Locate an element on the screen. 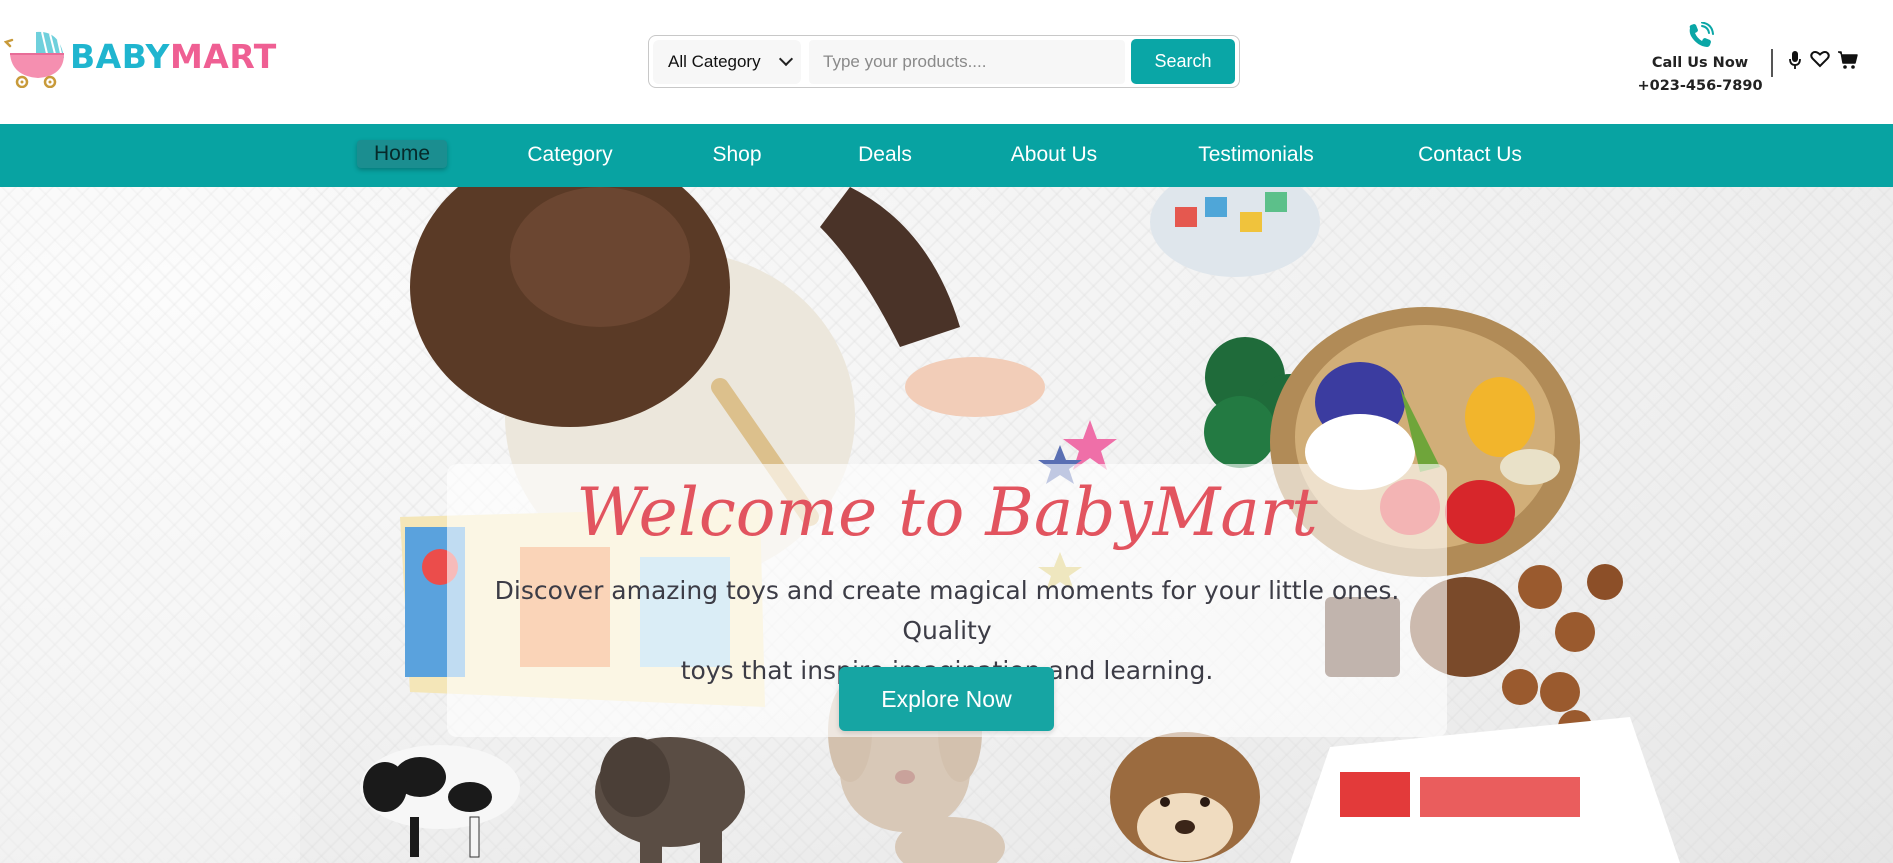 The width and height of the screenshot is (1893, 863). logo-text-mart: MART is located at coordinates (223, 56).